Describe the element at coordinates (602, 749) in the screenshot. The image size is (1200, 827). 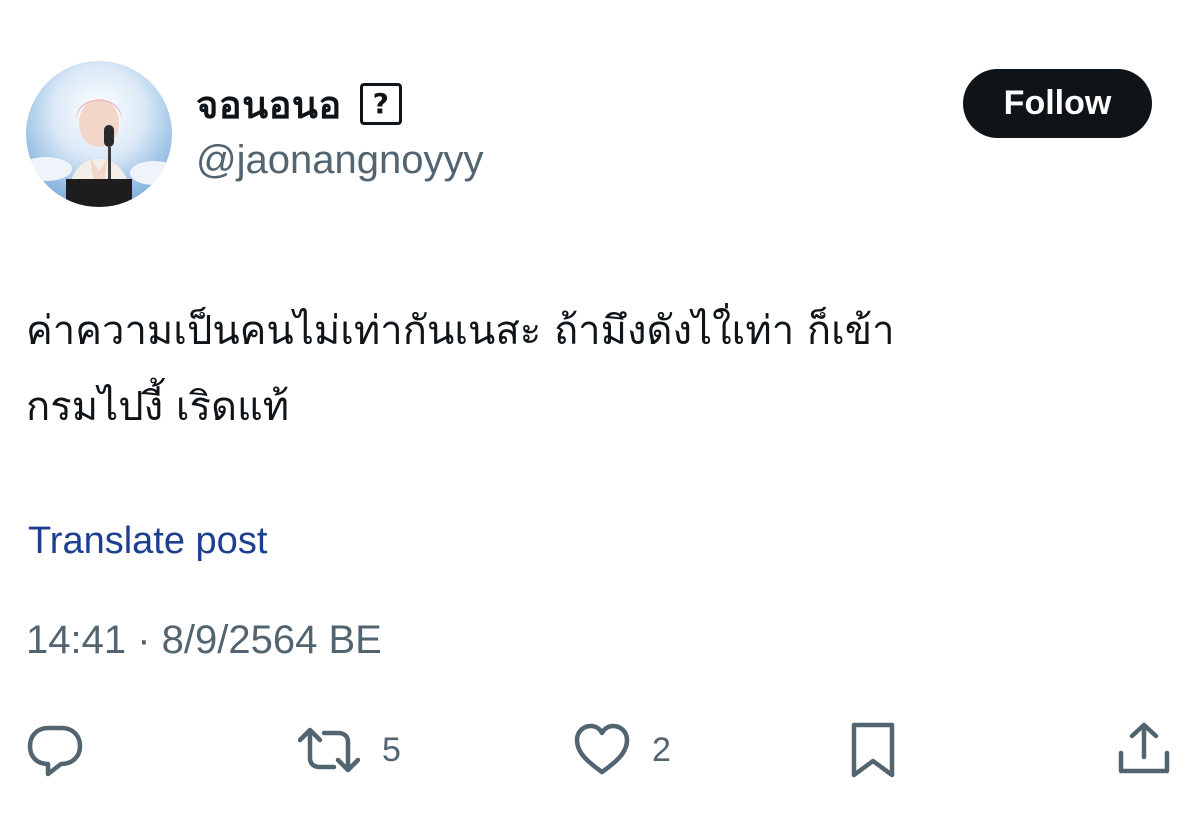
I see `heart-icon` at that location.